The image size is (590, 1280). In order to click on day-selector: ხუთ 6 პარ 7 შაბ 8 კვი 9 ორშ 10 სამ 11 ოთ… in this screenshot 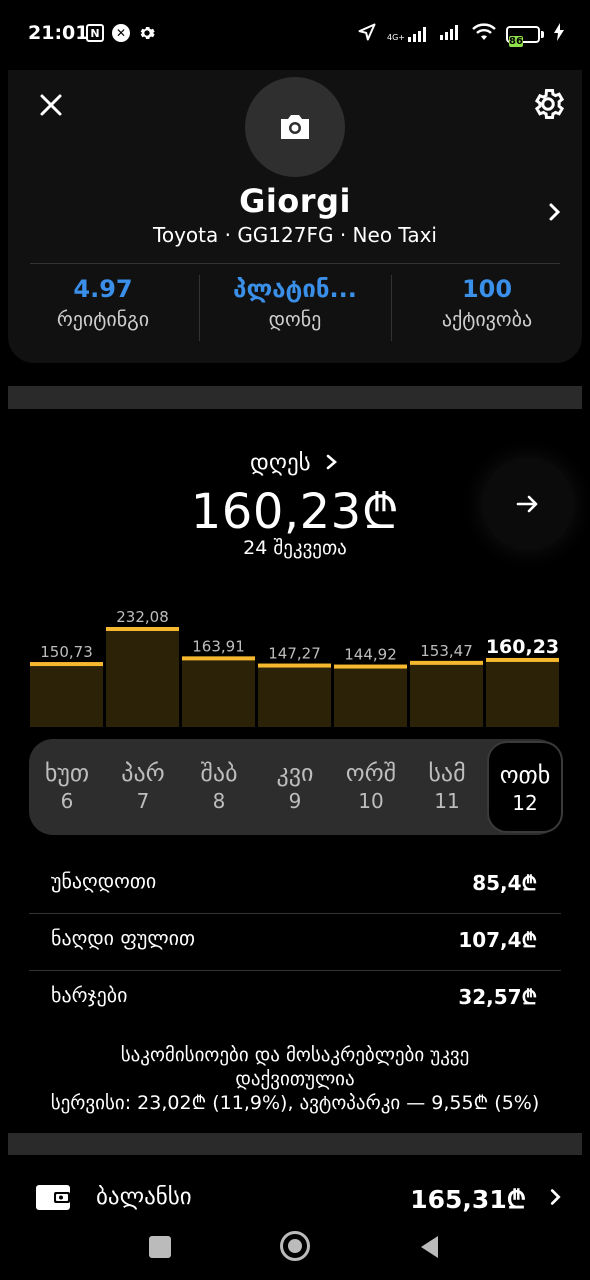, I will do `click(296, 787)`.